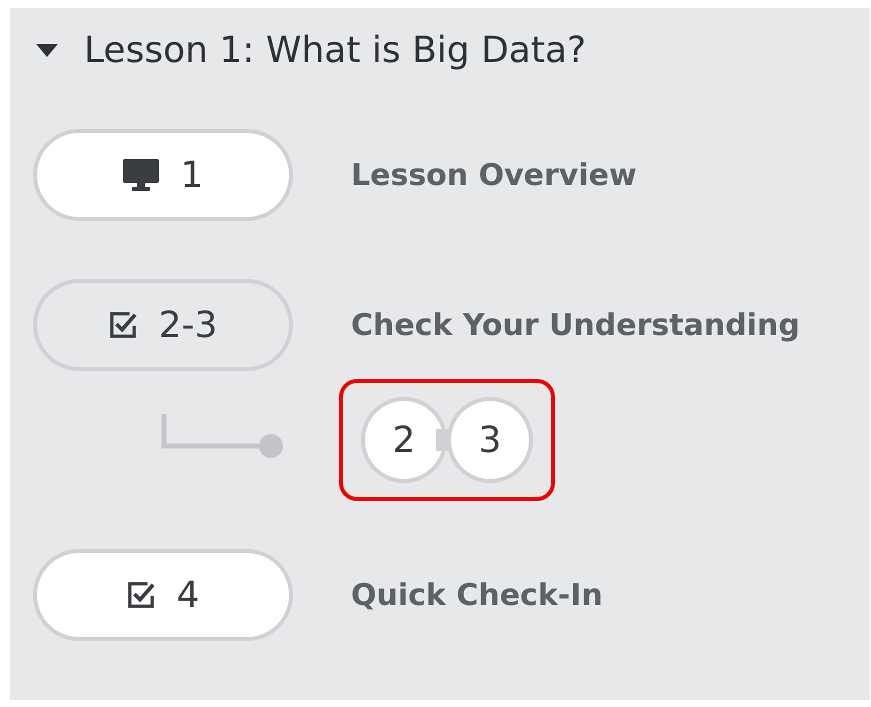  Describe the element at coordinates (335, 50) in the screenshot. I see `lesson-title: Lesson 1: What is Big Data?` at that location.